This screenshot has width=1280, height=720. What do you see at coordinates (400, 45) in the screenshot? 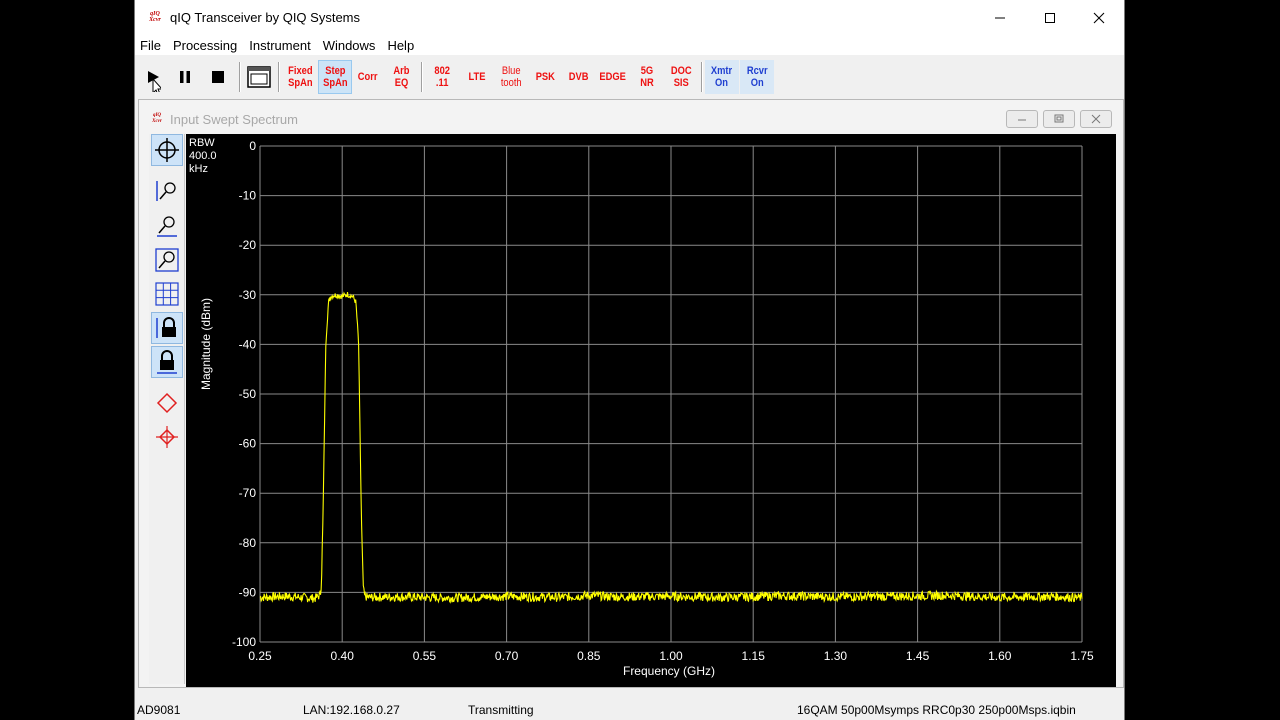
I see `menu-help: Help` at bounding box center [400, 45].